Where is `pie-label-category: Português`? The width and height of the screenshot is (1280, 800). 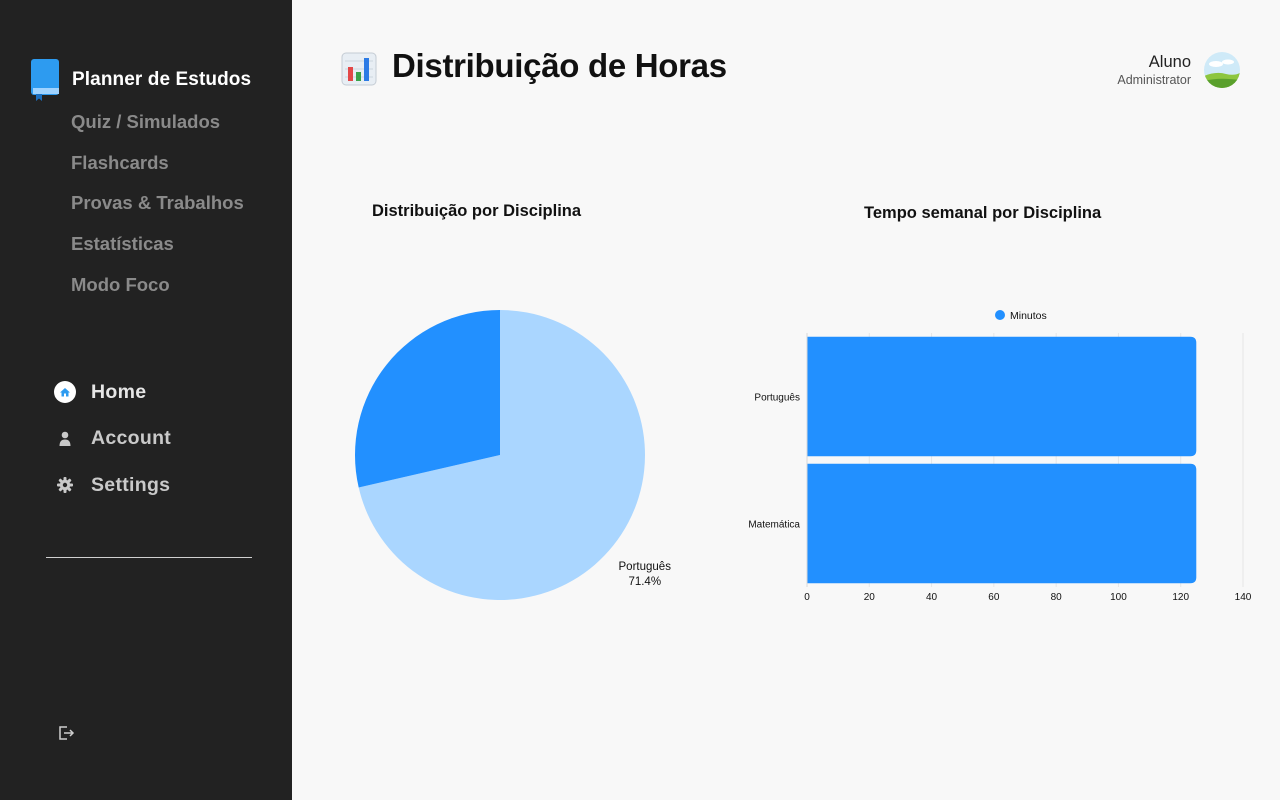 pie-label-category: Português is located at coordinates (645, 567).